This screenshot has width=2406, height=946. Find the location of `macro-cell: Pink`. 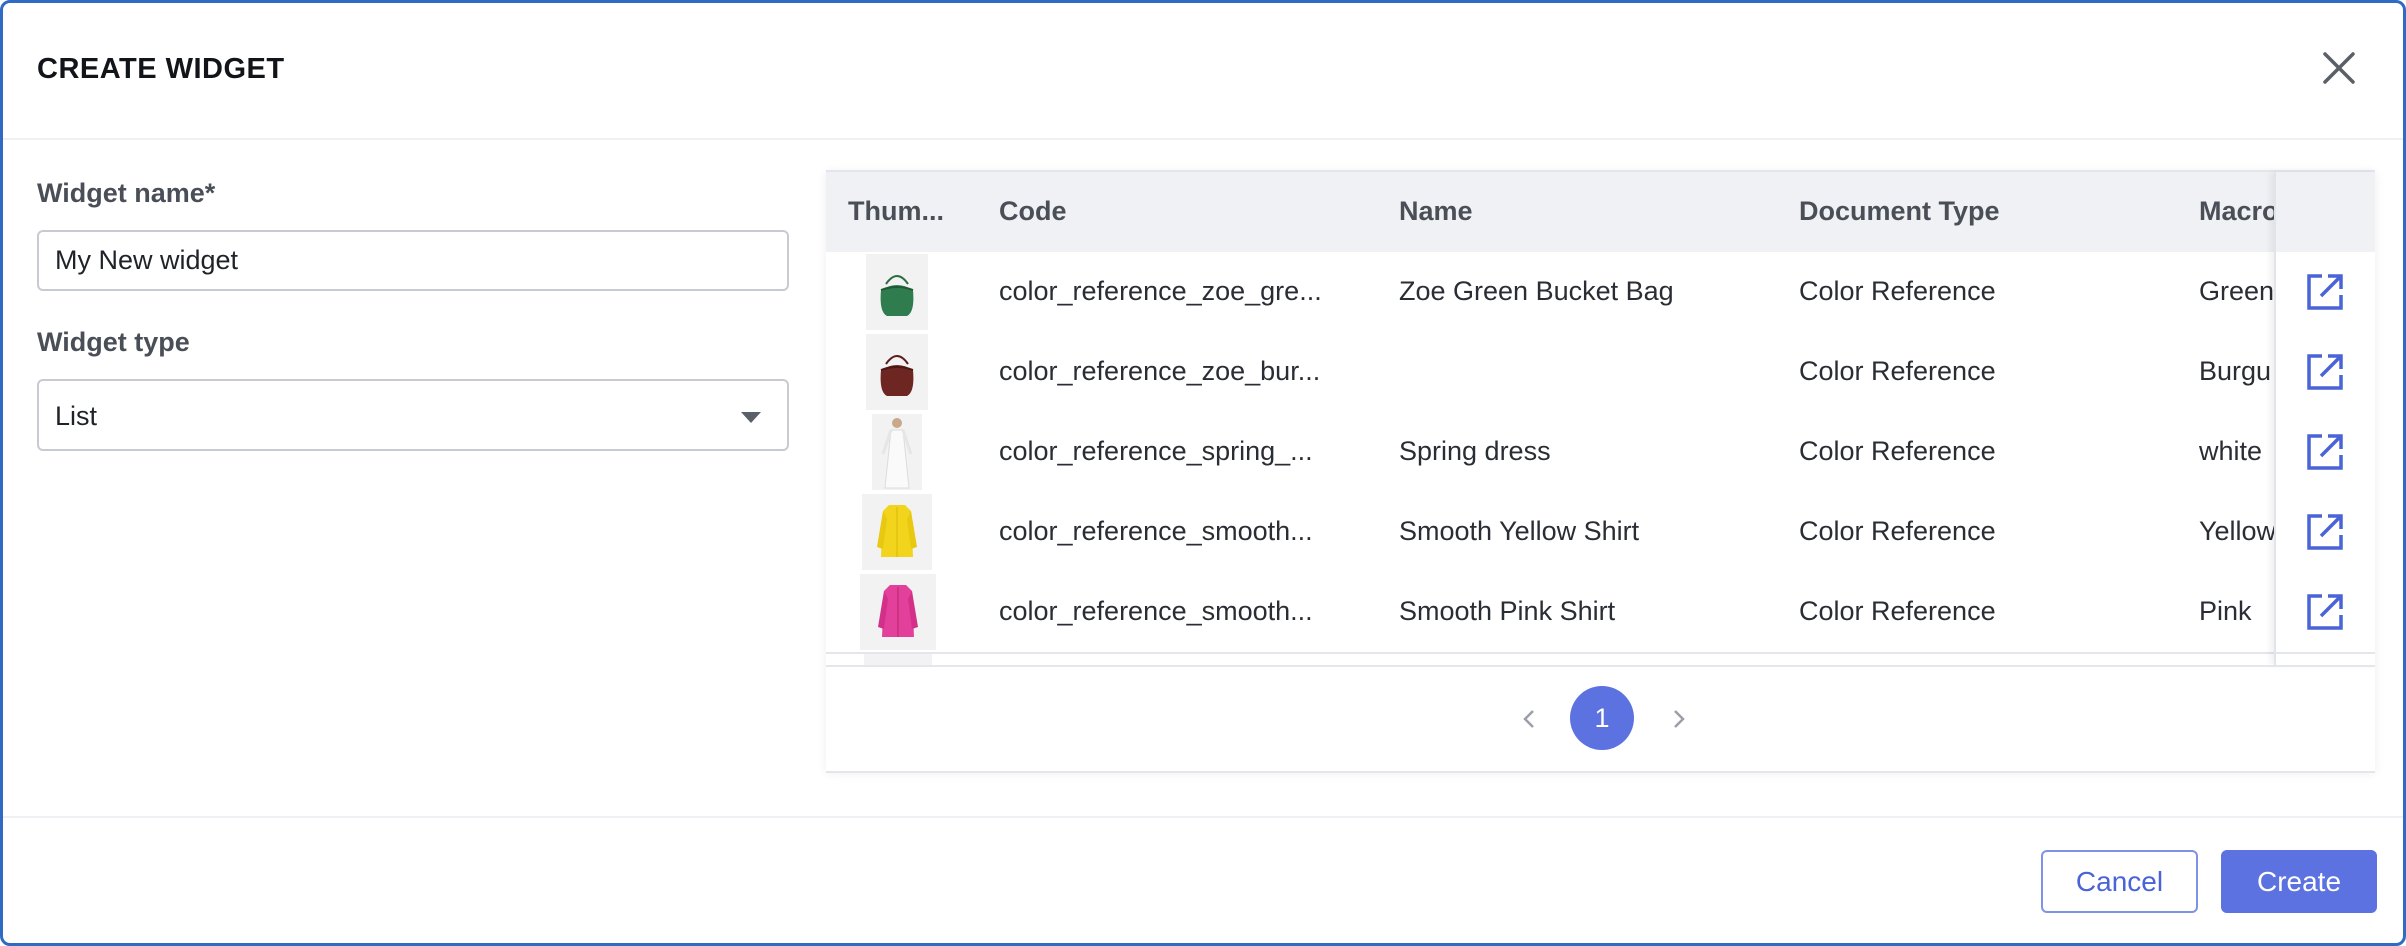

macro-cell: Pink is located at coordinates (2225, 611).